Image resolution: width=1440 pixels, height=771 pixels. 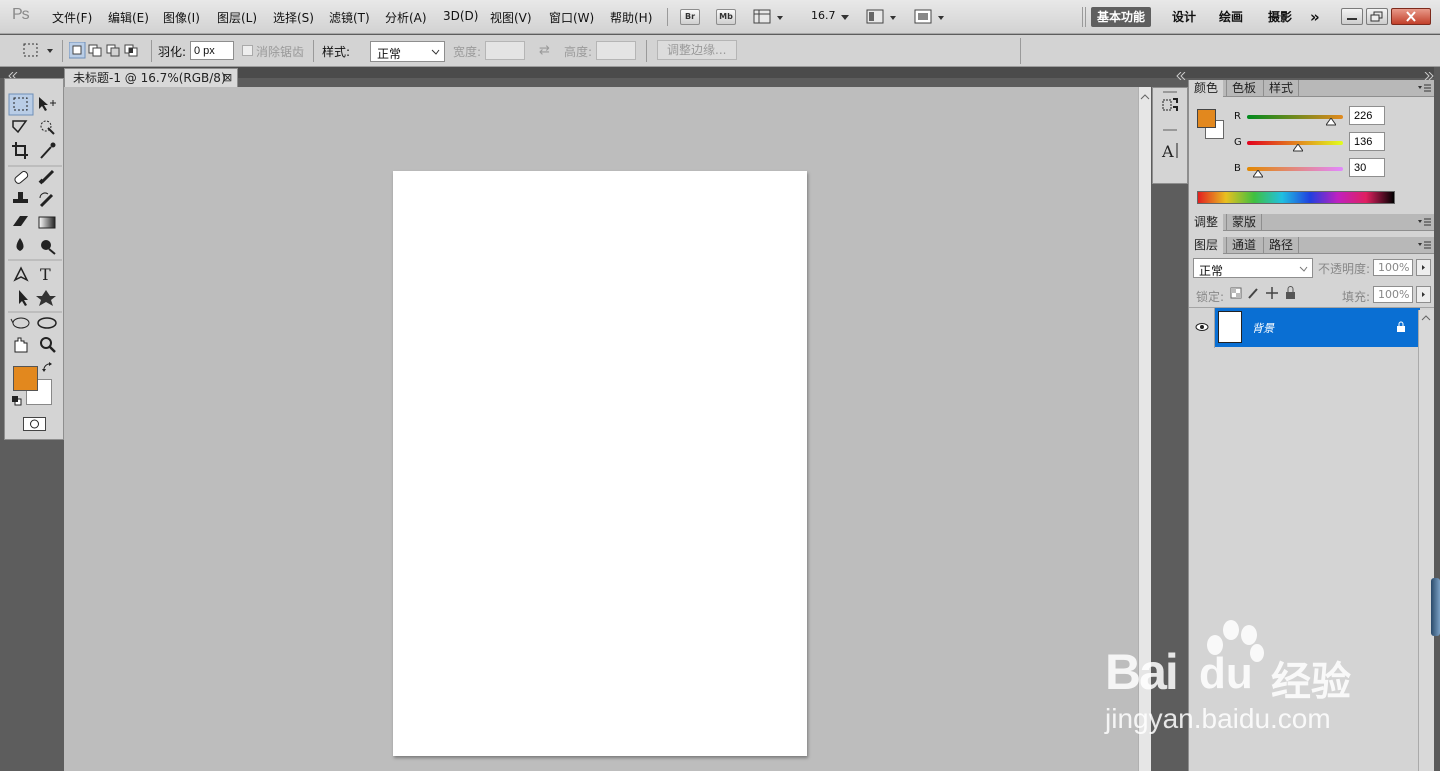 What do you see at coordinates (823, 15) in the screenshot?
I see `zoom-level: 16.7` at bounding box center [823, 15].